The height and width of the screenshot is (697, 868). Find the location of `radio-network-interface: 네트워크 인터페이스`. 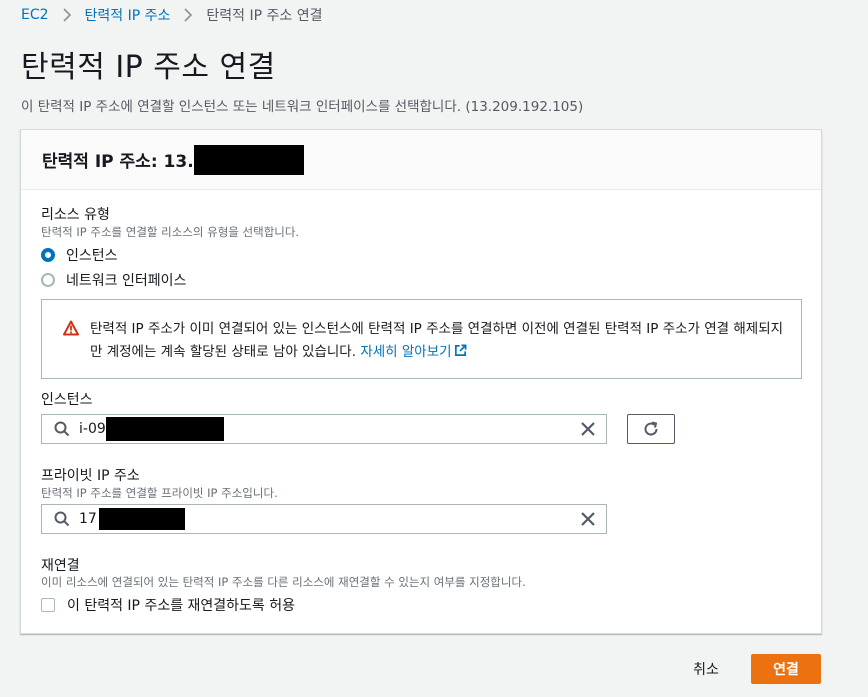

radio-network-interface: 네트워크 인터페이스 is located at coordinates (113, 280).